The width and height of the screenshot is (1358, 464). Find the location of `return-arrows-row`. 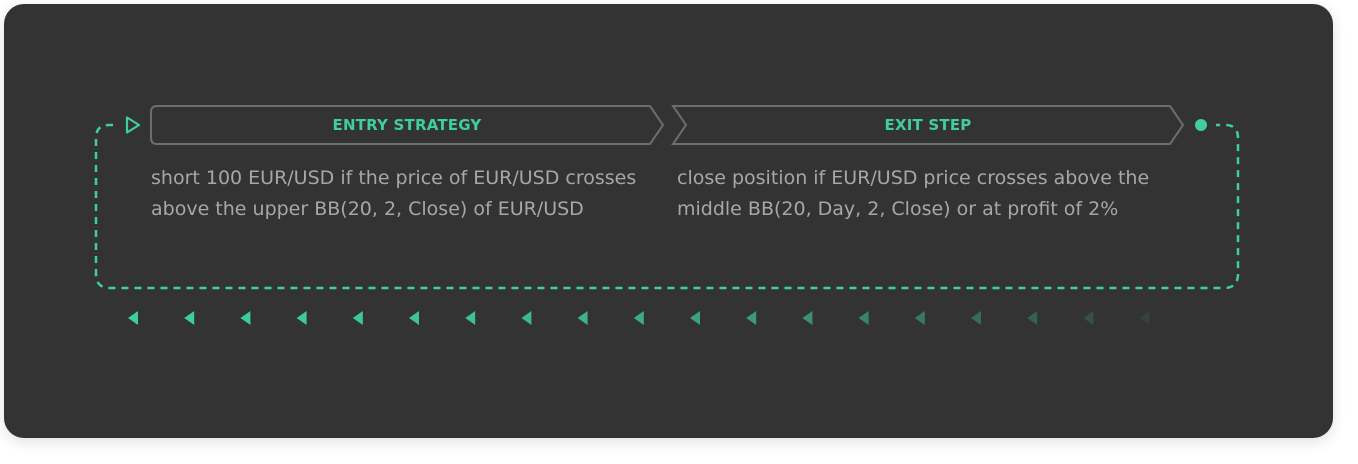

return-arrows-row is located at coordinates (639, 318).